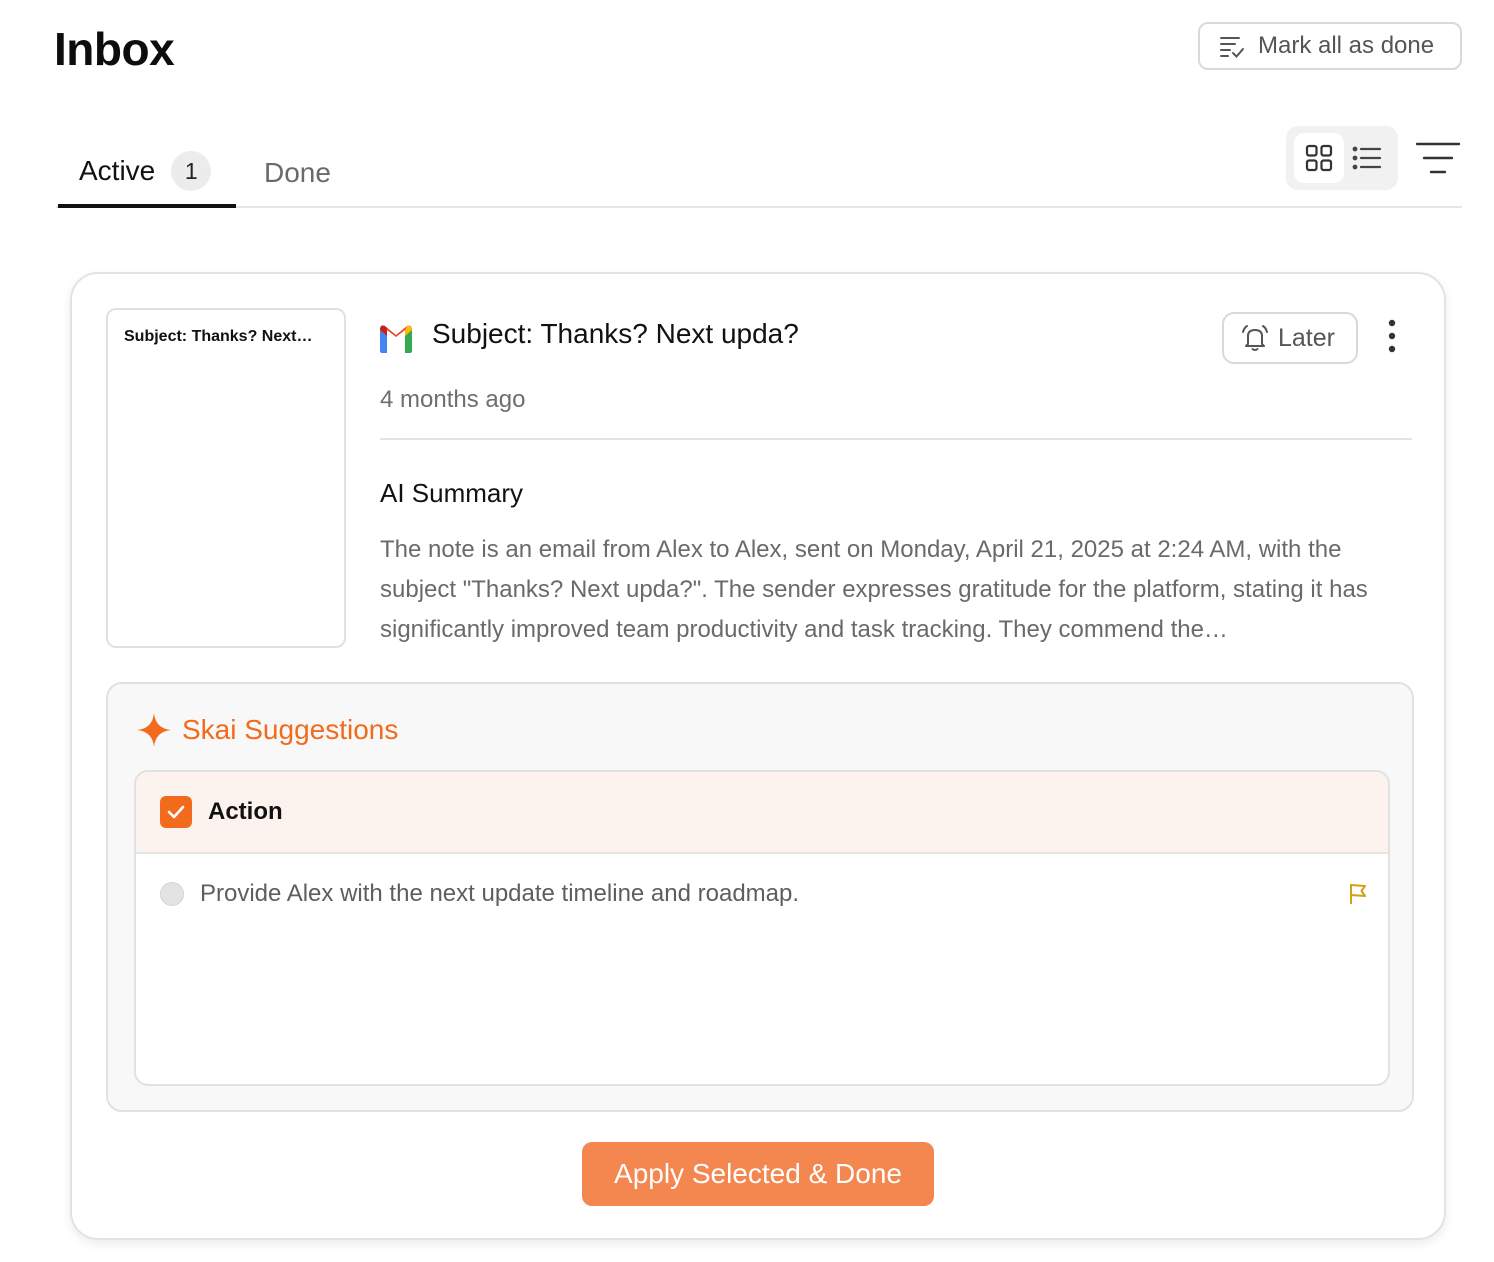 The image size is (1494, 1262). I want to click on tab-active-count-badge: 1, so click(191, 171).